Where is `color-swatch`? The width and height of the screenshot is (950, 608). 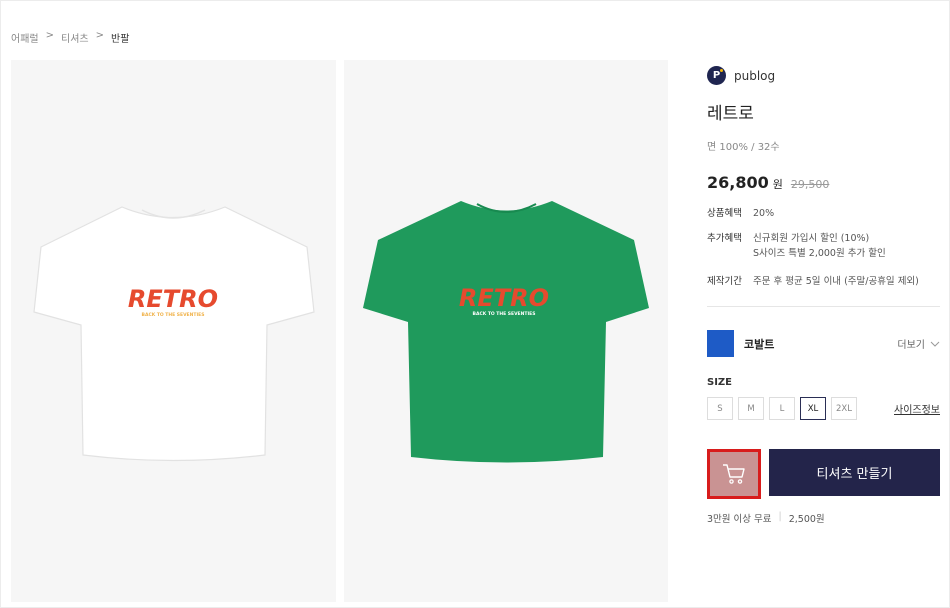
color-swatch is located at coordinates (720, 343).